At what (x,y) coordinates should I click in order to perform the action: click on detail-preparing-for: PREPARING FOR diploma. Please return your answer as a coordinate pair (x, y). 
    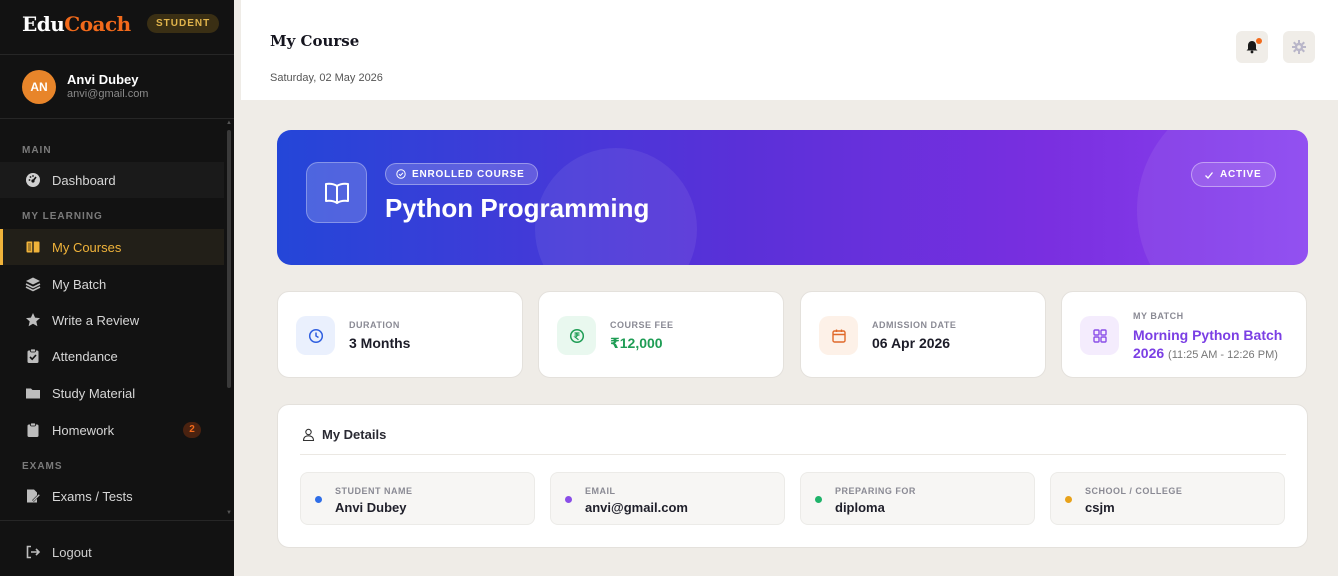
    Looking at the image, I should click on (917, 498).